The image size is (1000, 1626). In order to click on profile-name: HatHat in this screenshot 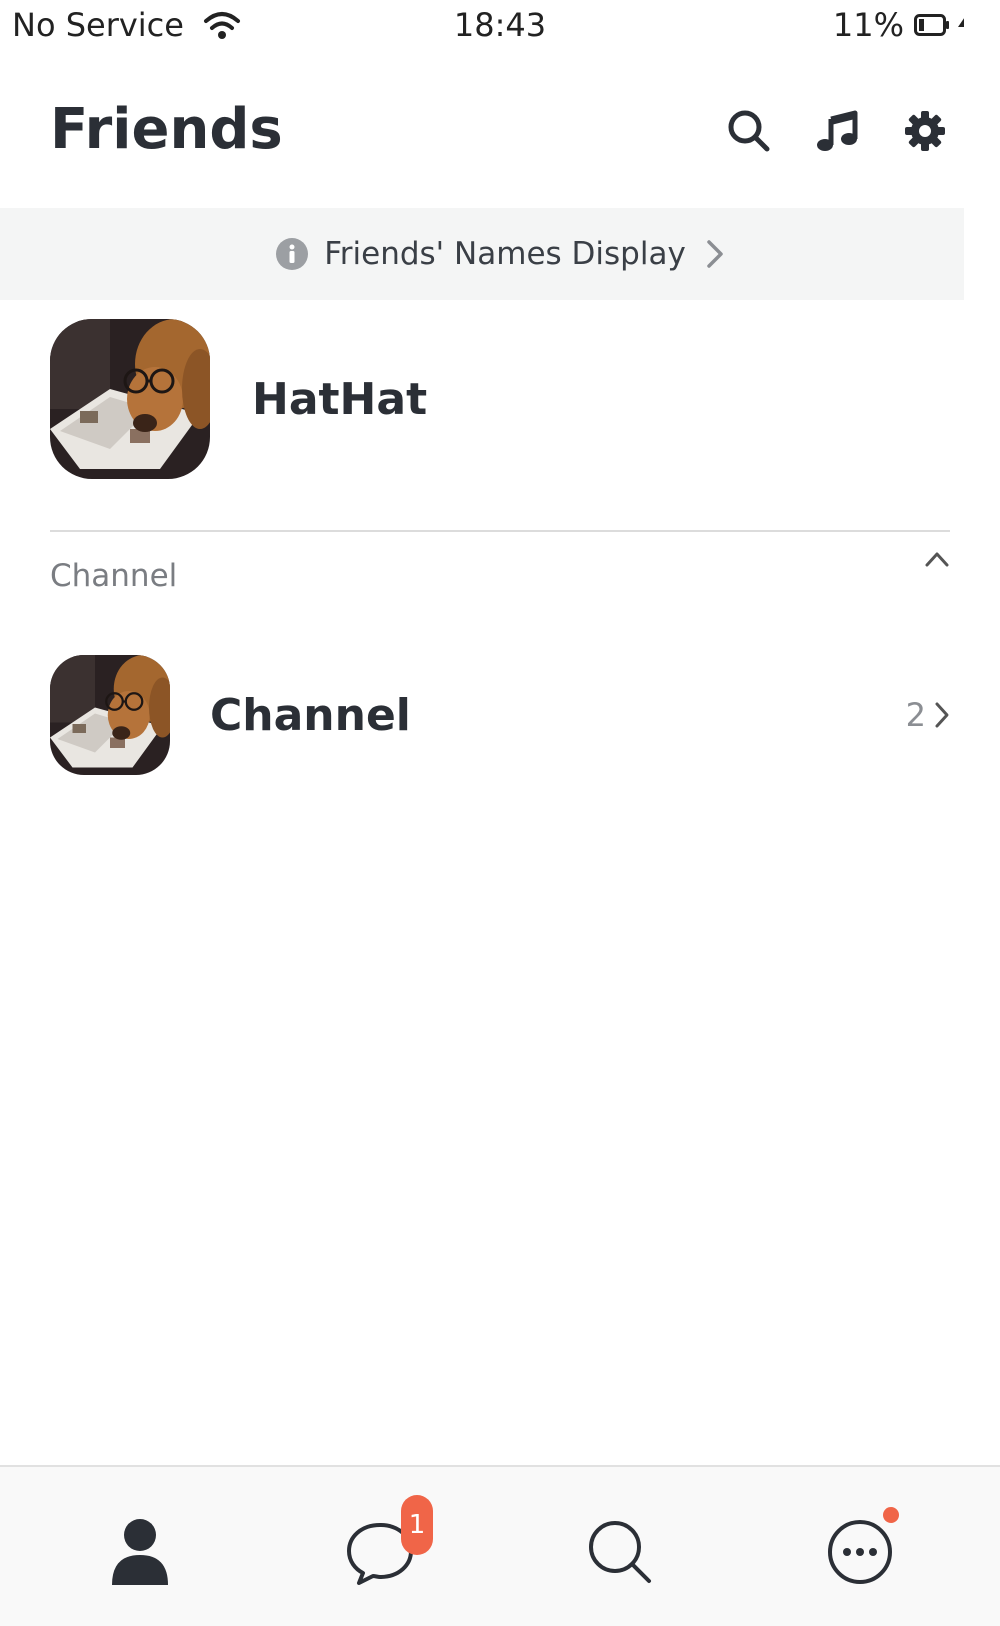, I will do `click(340, 399)`.